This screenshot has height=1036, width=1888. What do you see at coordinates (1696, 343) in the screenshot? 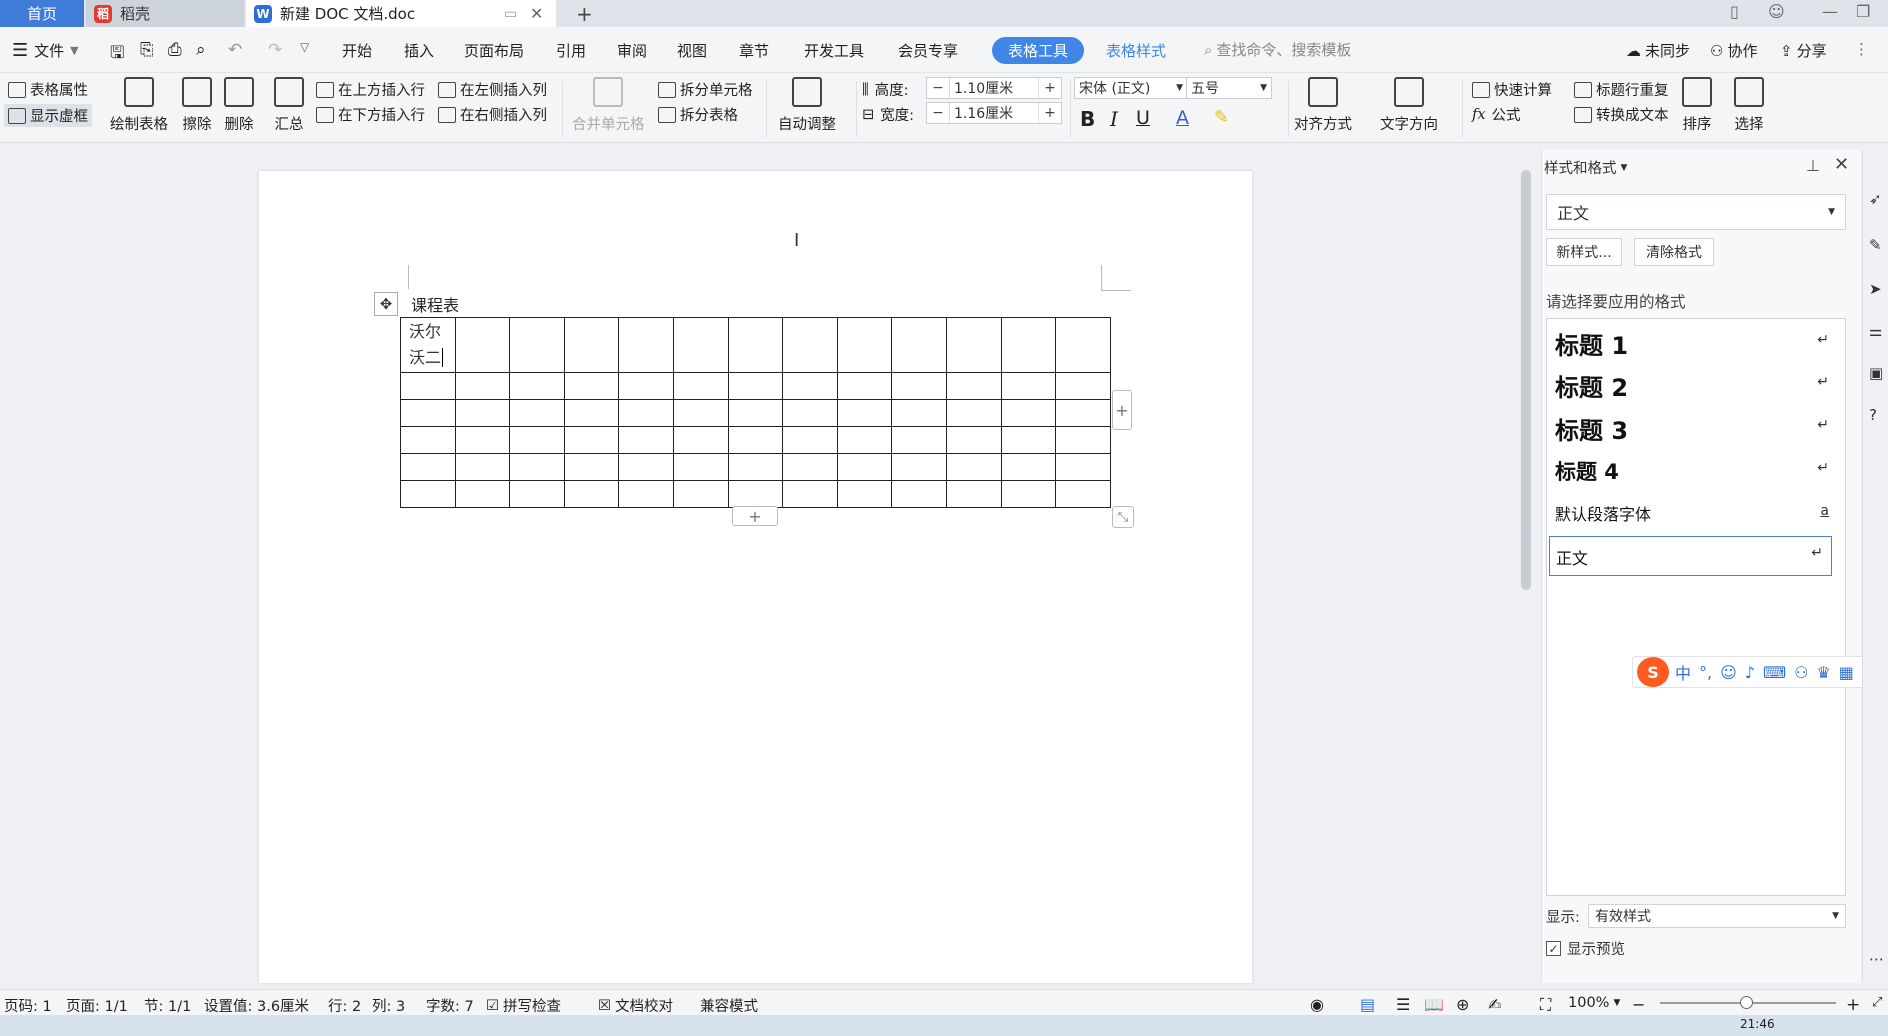
I see `style-item-heading1: 标题 1 ↵` at bounding box center [1696, 343].